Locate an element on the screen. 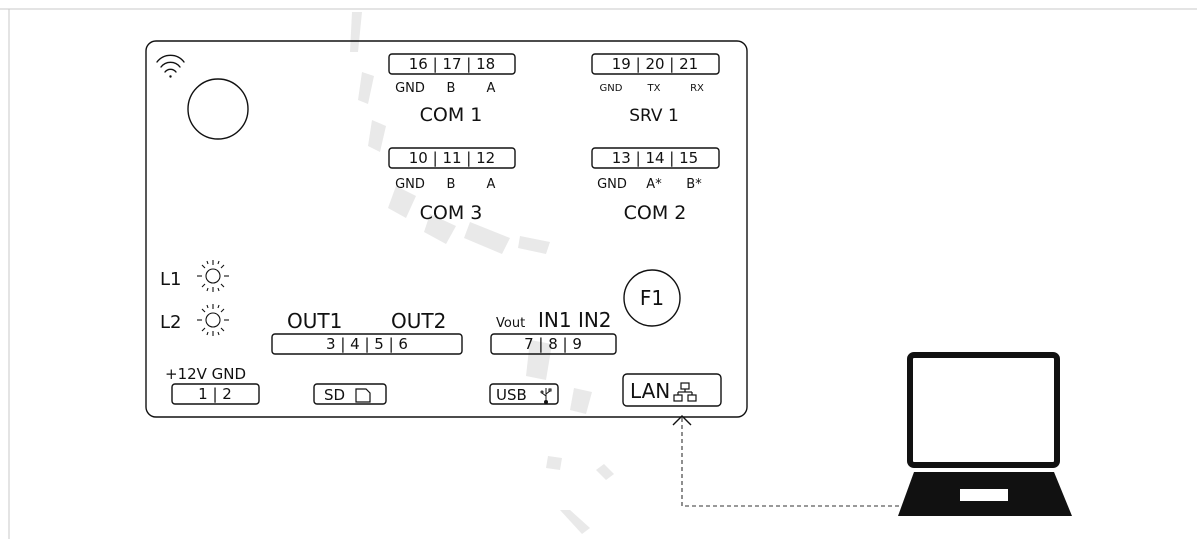 This screenshot has height=539, width=1197. laptop-icon is located at coordinates (985, 434).